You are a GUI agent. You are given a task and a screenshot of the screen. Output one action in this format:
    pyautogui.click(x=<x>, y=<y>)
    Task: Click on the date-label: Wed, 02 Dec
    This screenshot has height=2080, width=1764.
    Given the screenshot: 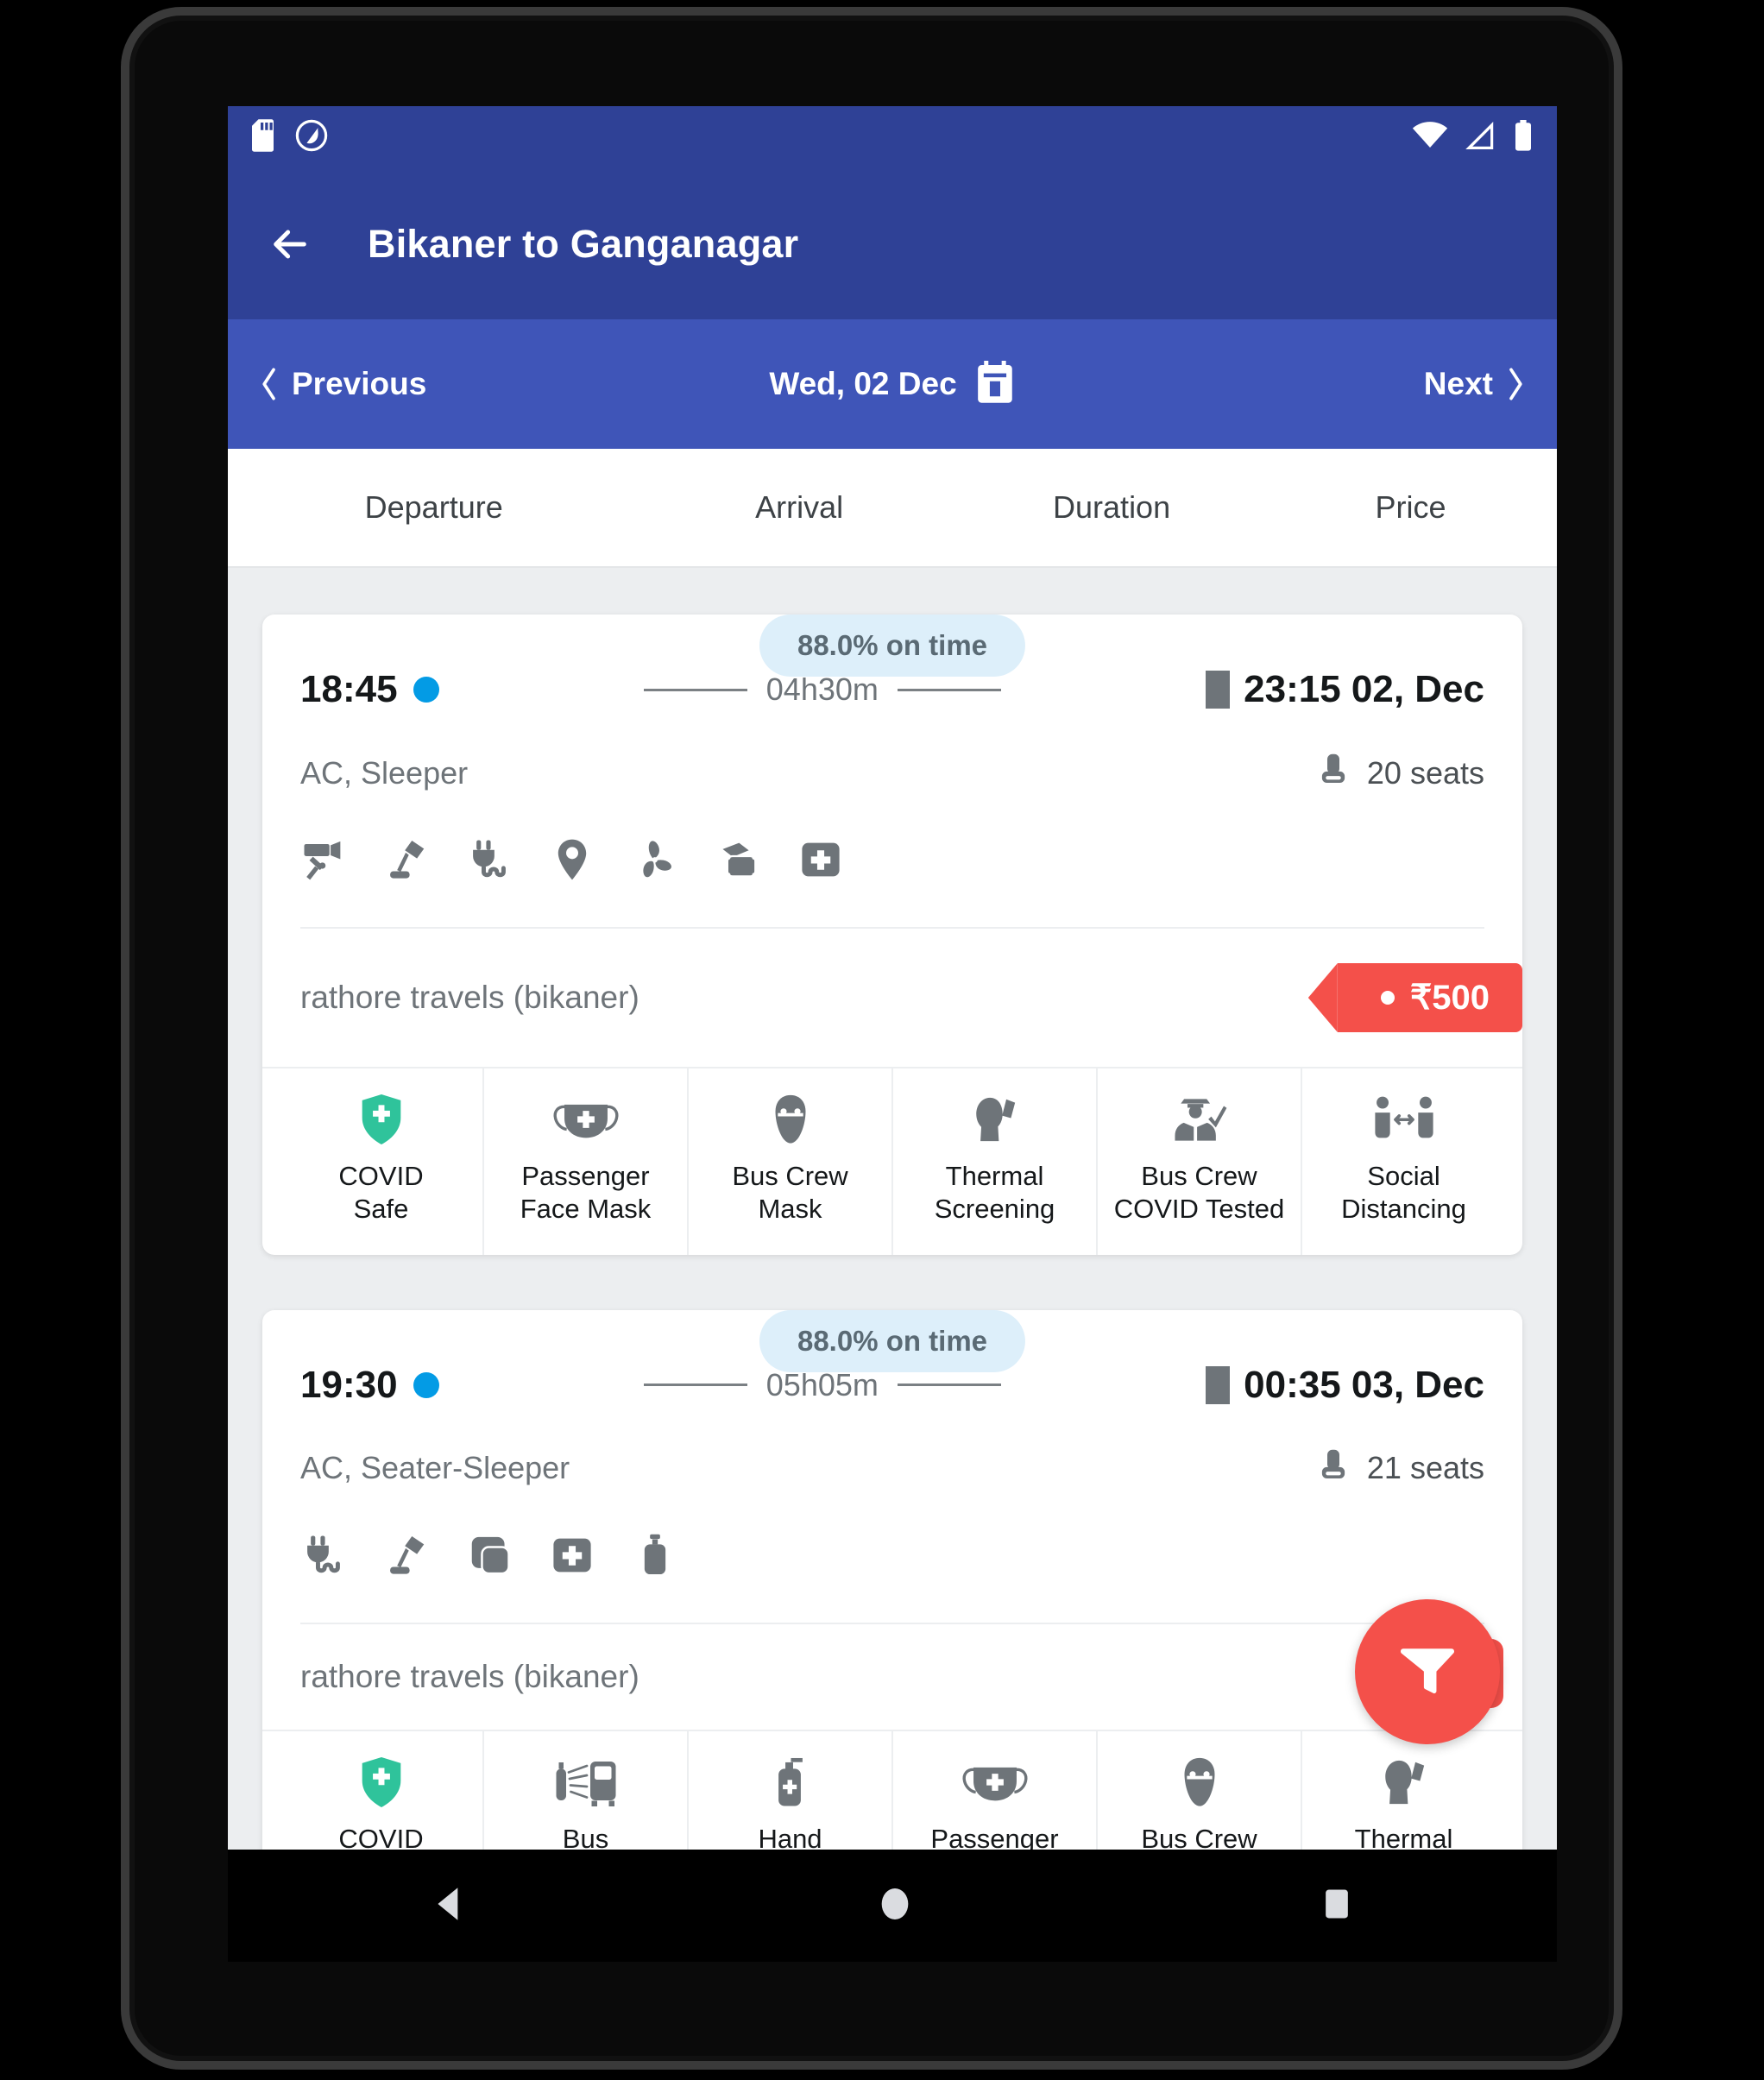 What is the action you would take?
    pyautogui.click(x=863, y=384)
    